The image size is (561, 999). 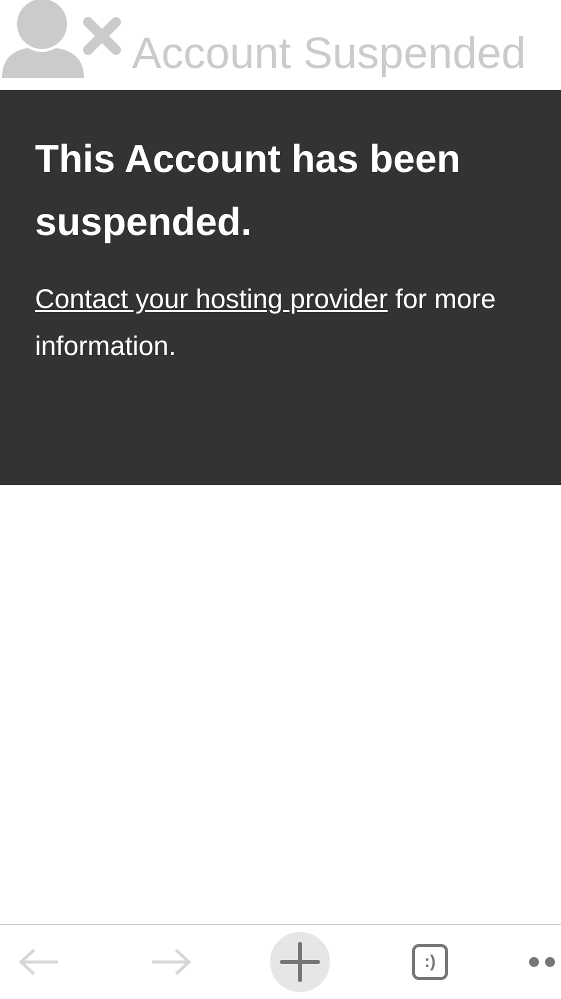 What do you see at coordinates (61, 40) in the screenshot?
I see `user-remove-icon` at bounding box center [61, 40].